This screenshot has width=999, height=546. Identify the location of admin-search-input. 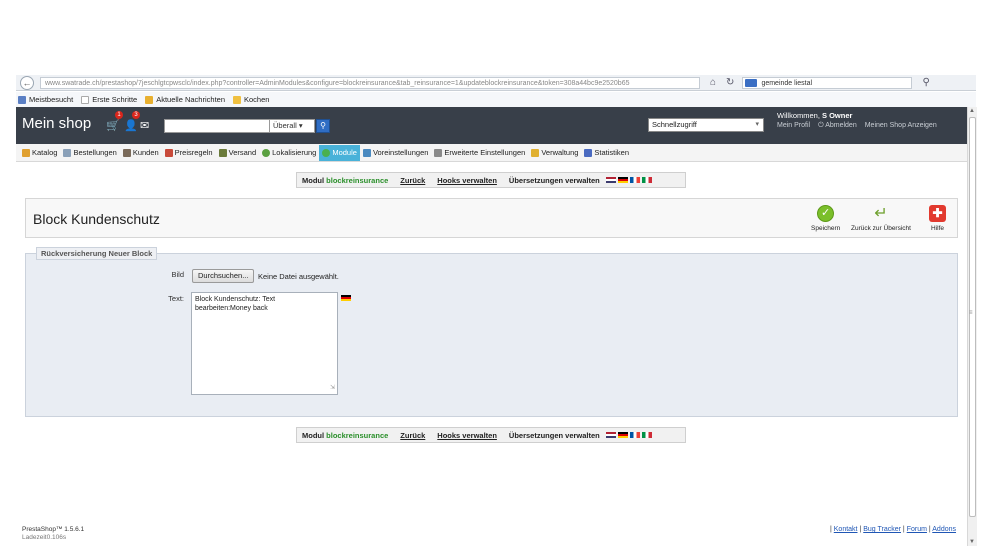
(217, 126).